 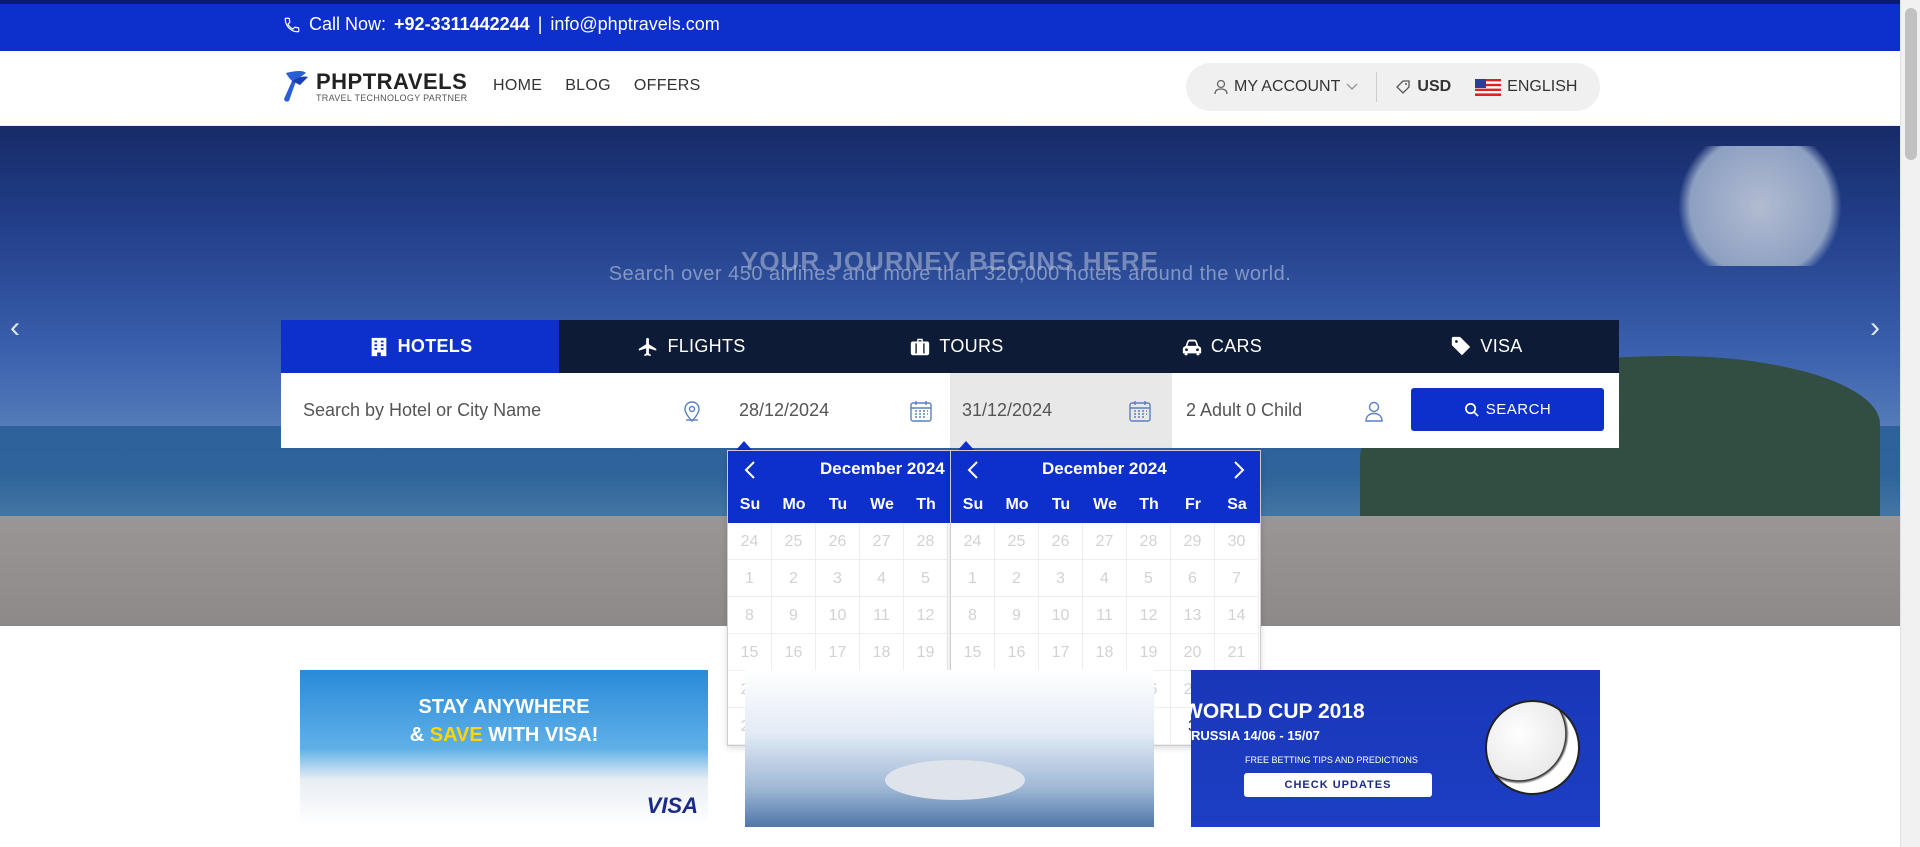 What do you see at coordinates (1488, 87) in the screenshot?
I see `us-flag-icon` at bounding box center [1488, 87].